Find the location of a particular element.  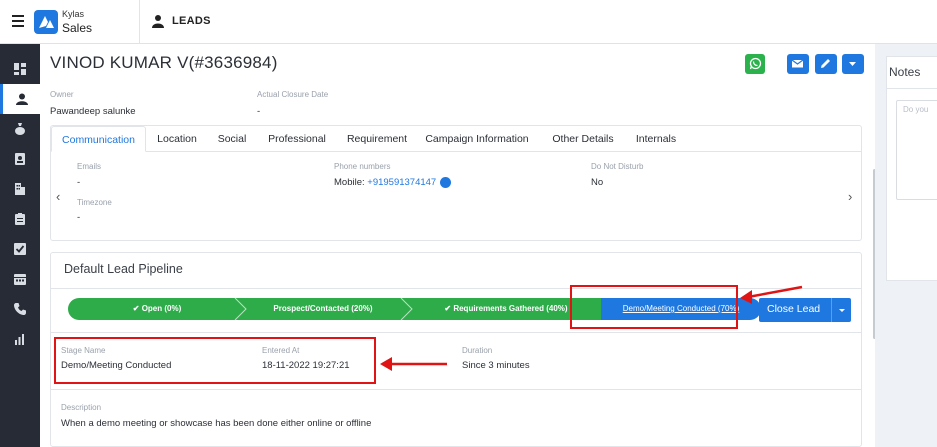

tab-internals: Internals is located at coordinates (656, 139).